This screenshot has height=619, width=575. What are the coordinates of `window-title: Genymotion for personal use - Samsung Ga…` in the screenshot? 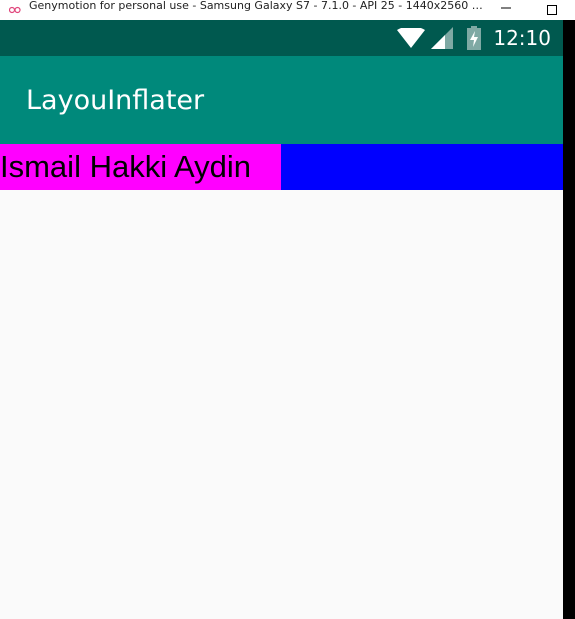 It's located at (256, 6).